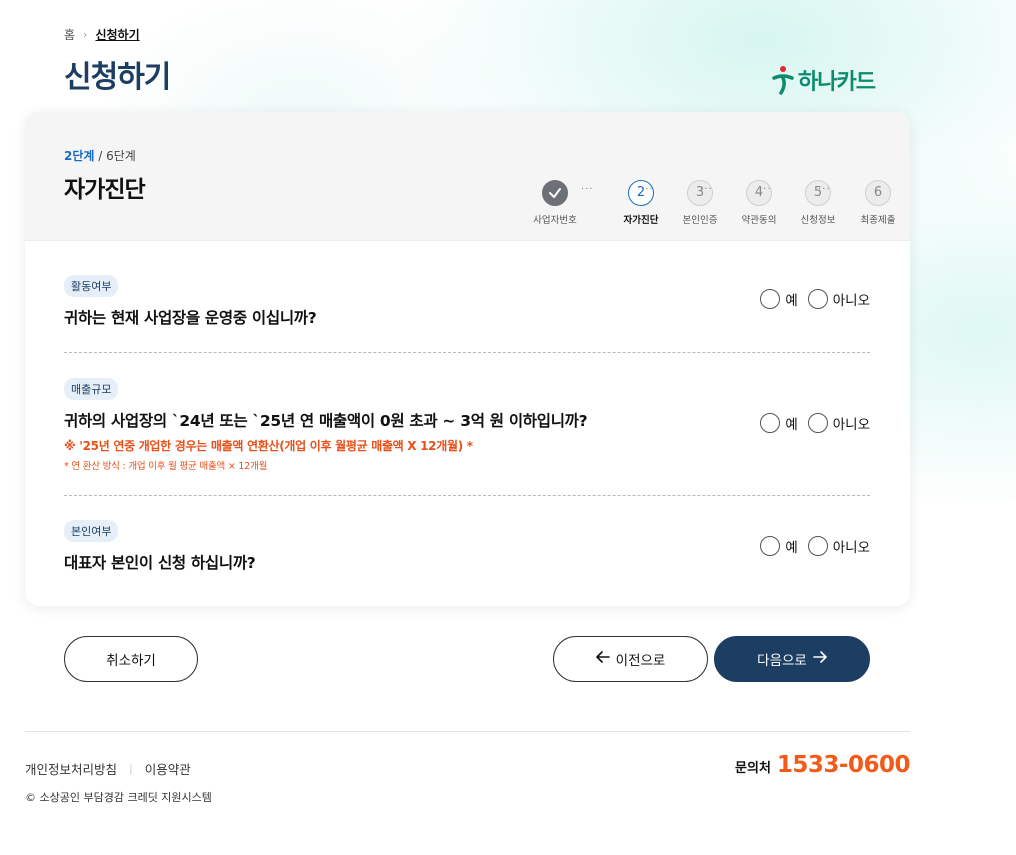 The height and width of the screenshot is (855, 1016). Describe the element at coordinates (91, 531) in the screenshot. I see `question-tag: 본인여부` at that location.